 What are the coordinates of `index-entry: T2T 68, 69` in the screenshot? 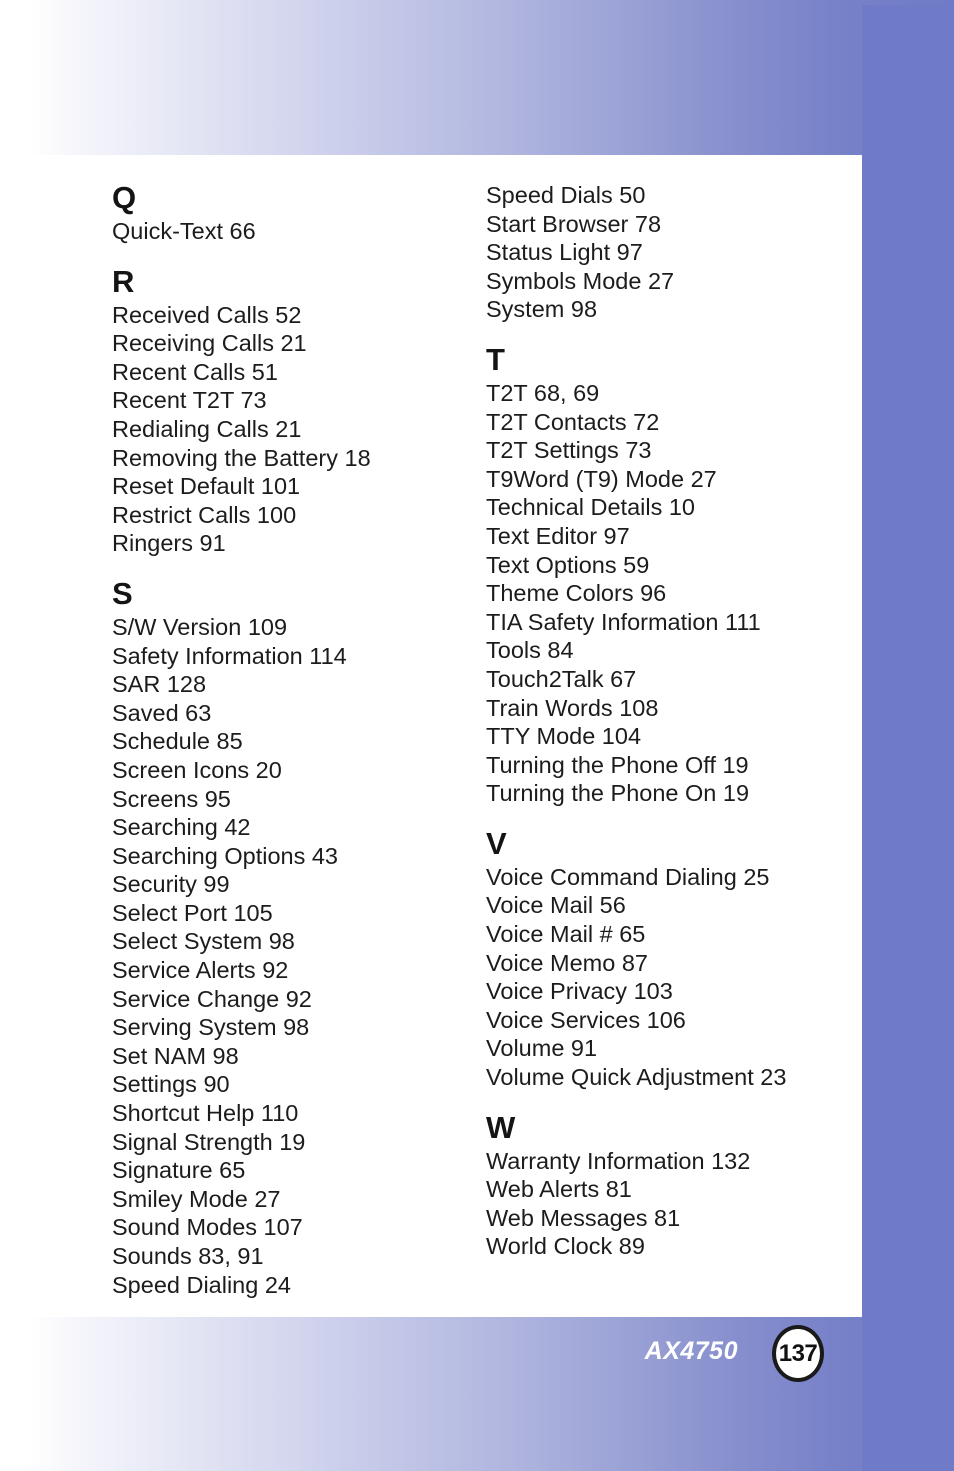 It's located at (543, 392).